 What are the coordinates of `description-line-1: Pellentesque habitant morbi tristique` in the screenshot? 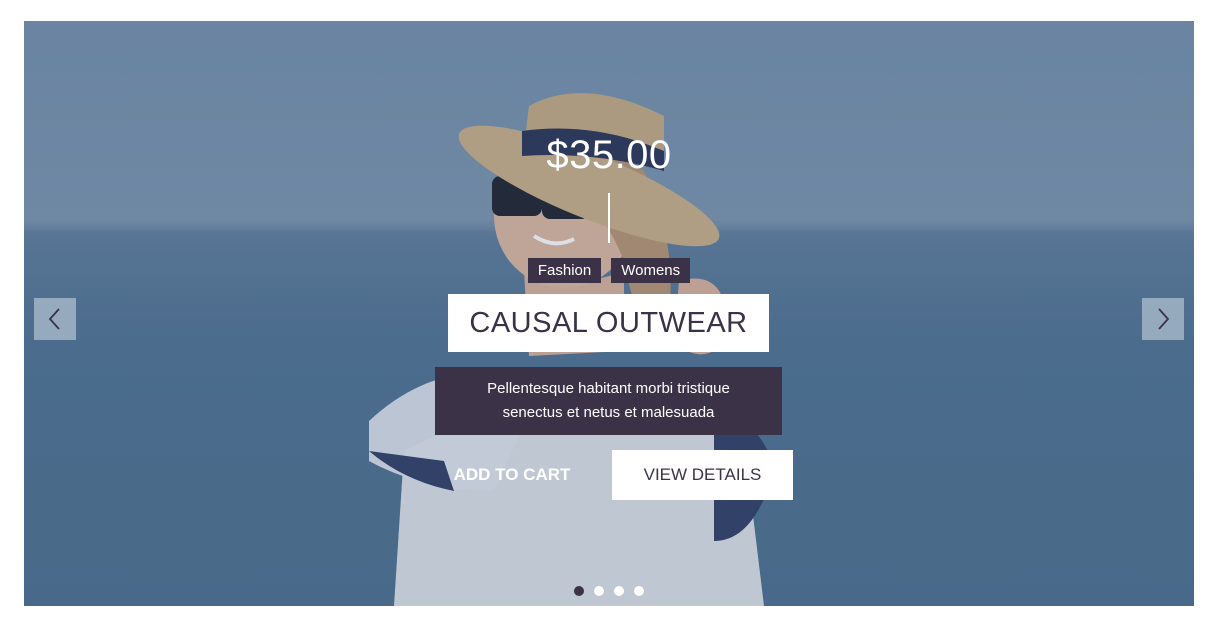 It's located at (608, 388).